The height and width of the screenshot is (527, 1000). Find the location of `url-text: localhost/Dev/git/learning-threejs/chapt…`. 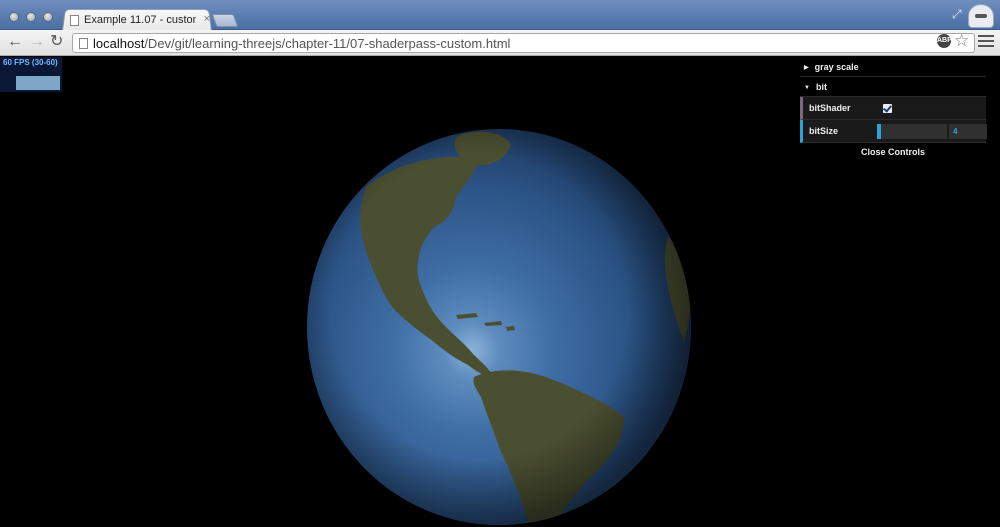

url-text: localhost/Dev/git/learning-threejs/chapt… is located at coordinates (301, 43).